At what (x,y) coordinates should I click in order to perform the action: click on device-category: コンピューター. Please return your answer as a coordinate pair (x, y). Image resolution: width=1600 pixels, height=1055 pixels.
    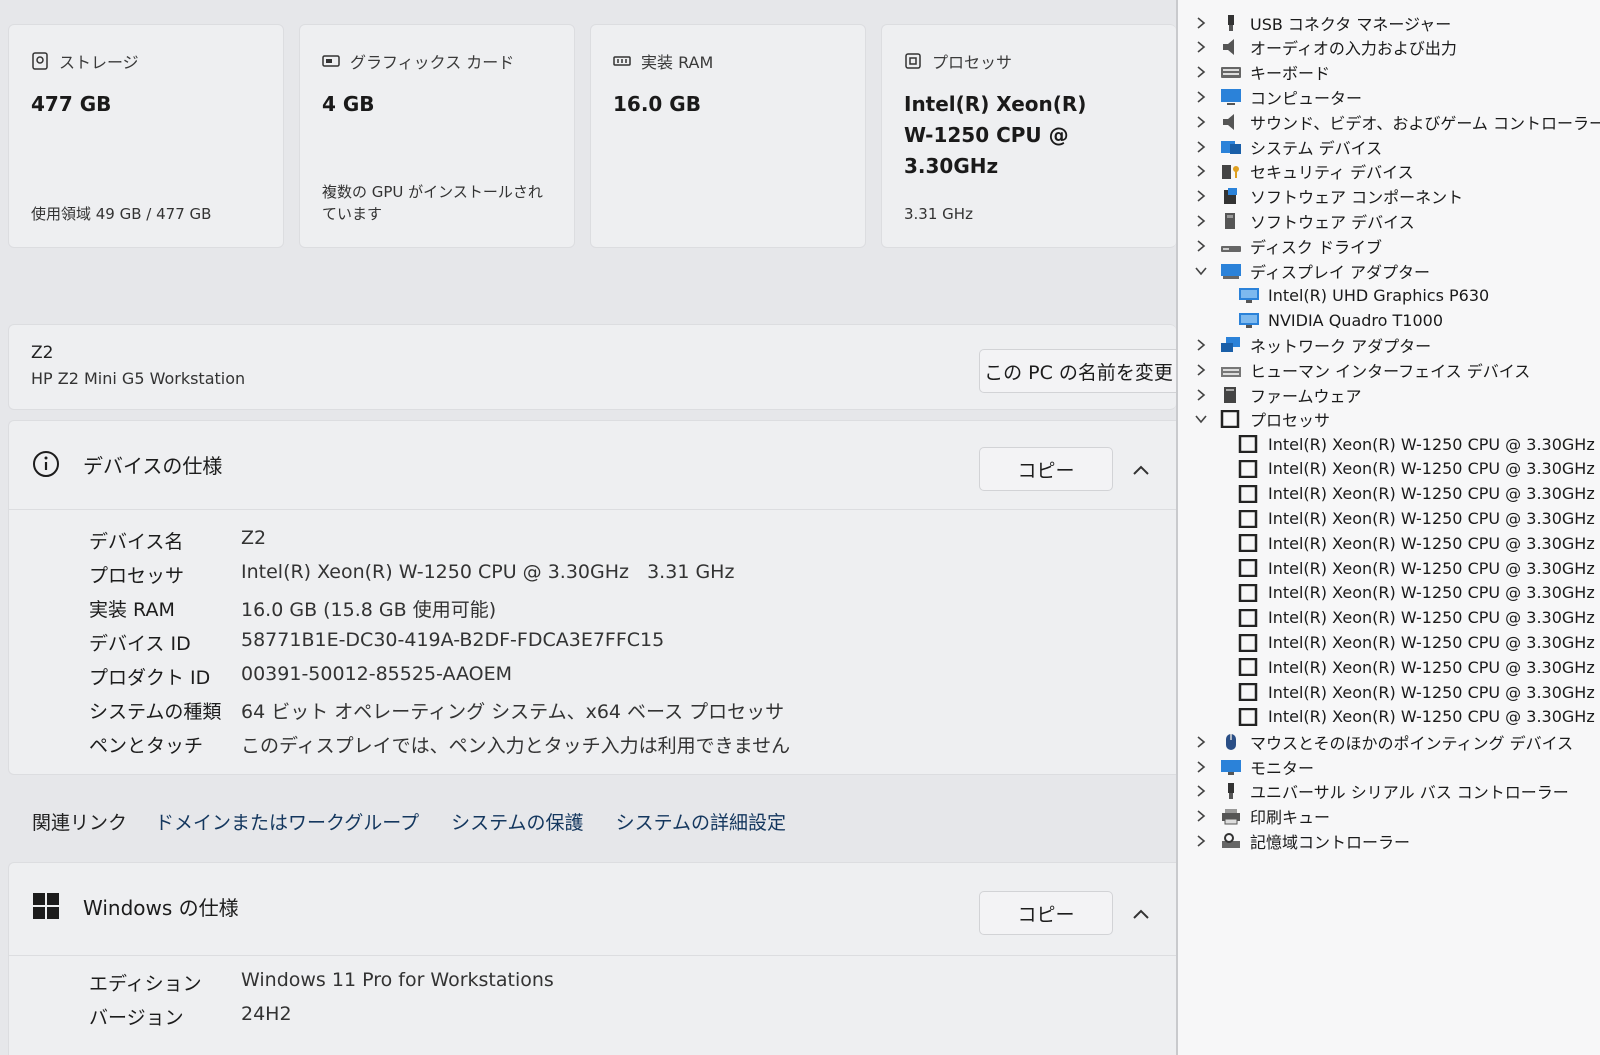
    Looking at the image, I should click on (1278, 96).